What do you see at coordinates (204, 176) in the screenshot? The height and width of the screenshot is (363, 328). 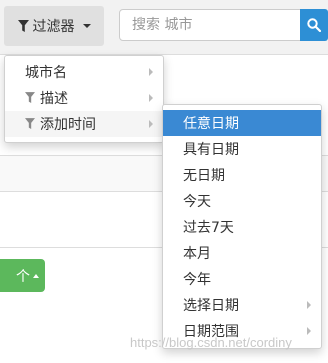 I see `menu-item-label: 无日期` at bounding box center [204, 176].